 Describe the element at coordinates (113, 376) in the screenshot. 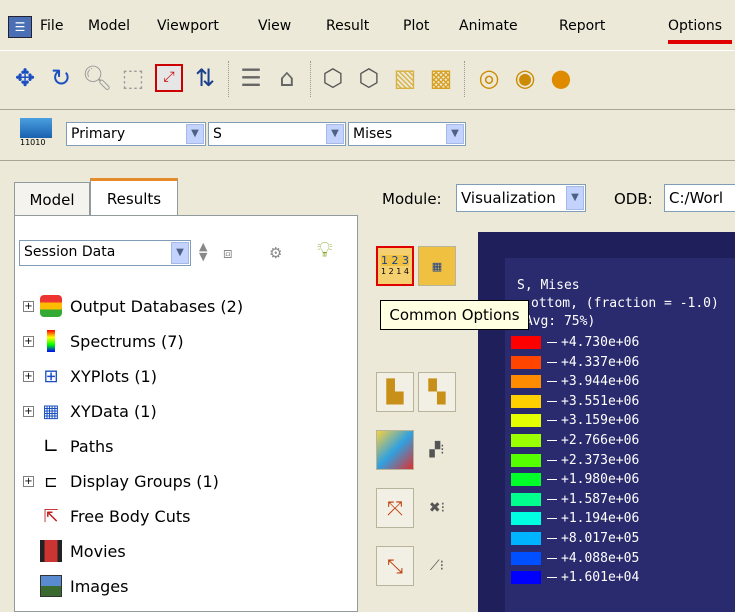

I see `tree-item-label: XYPlots (1)` at that location.